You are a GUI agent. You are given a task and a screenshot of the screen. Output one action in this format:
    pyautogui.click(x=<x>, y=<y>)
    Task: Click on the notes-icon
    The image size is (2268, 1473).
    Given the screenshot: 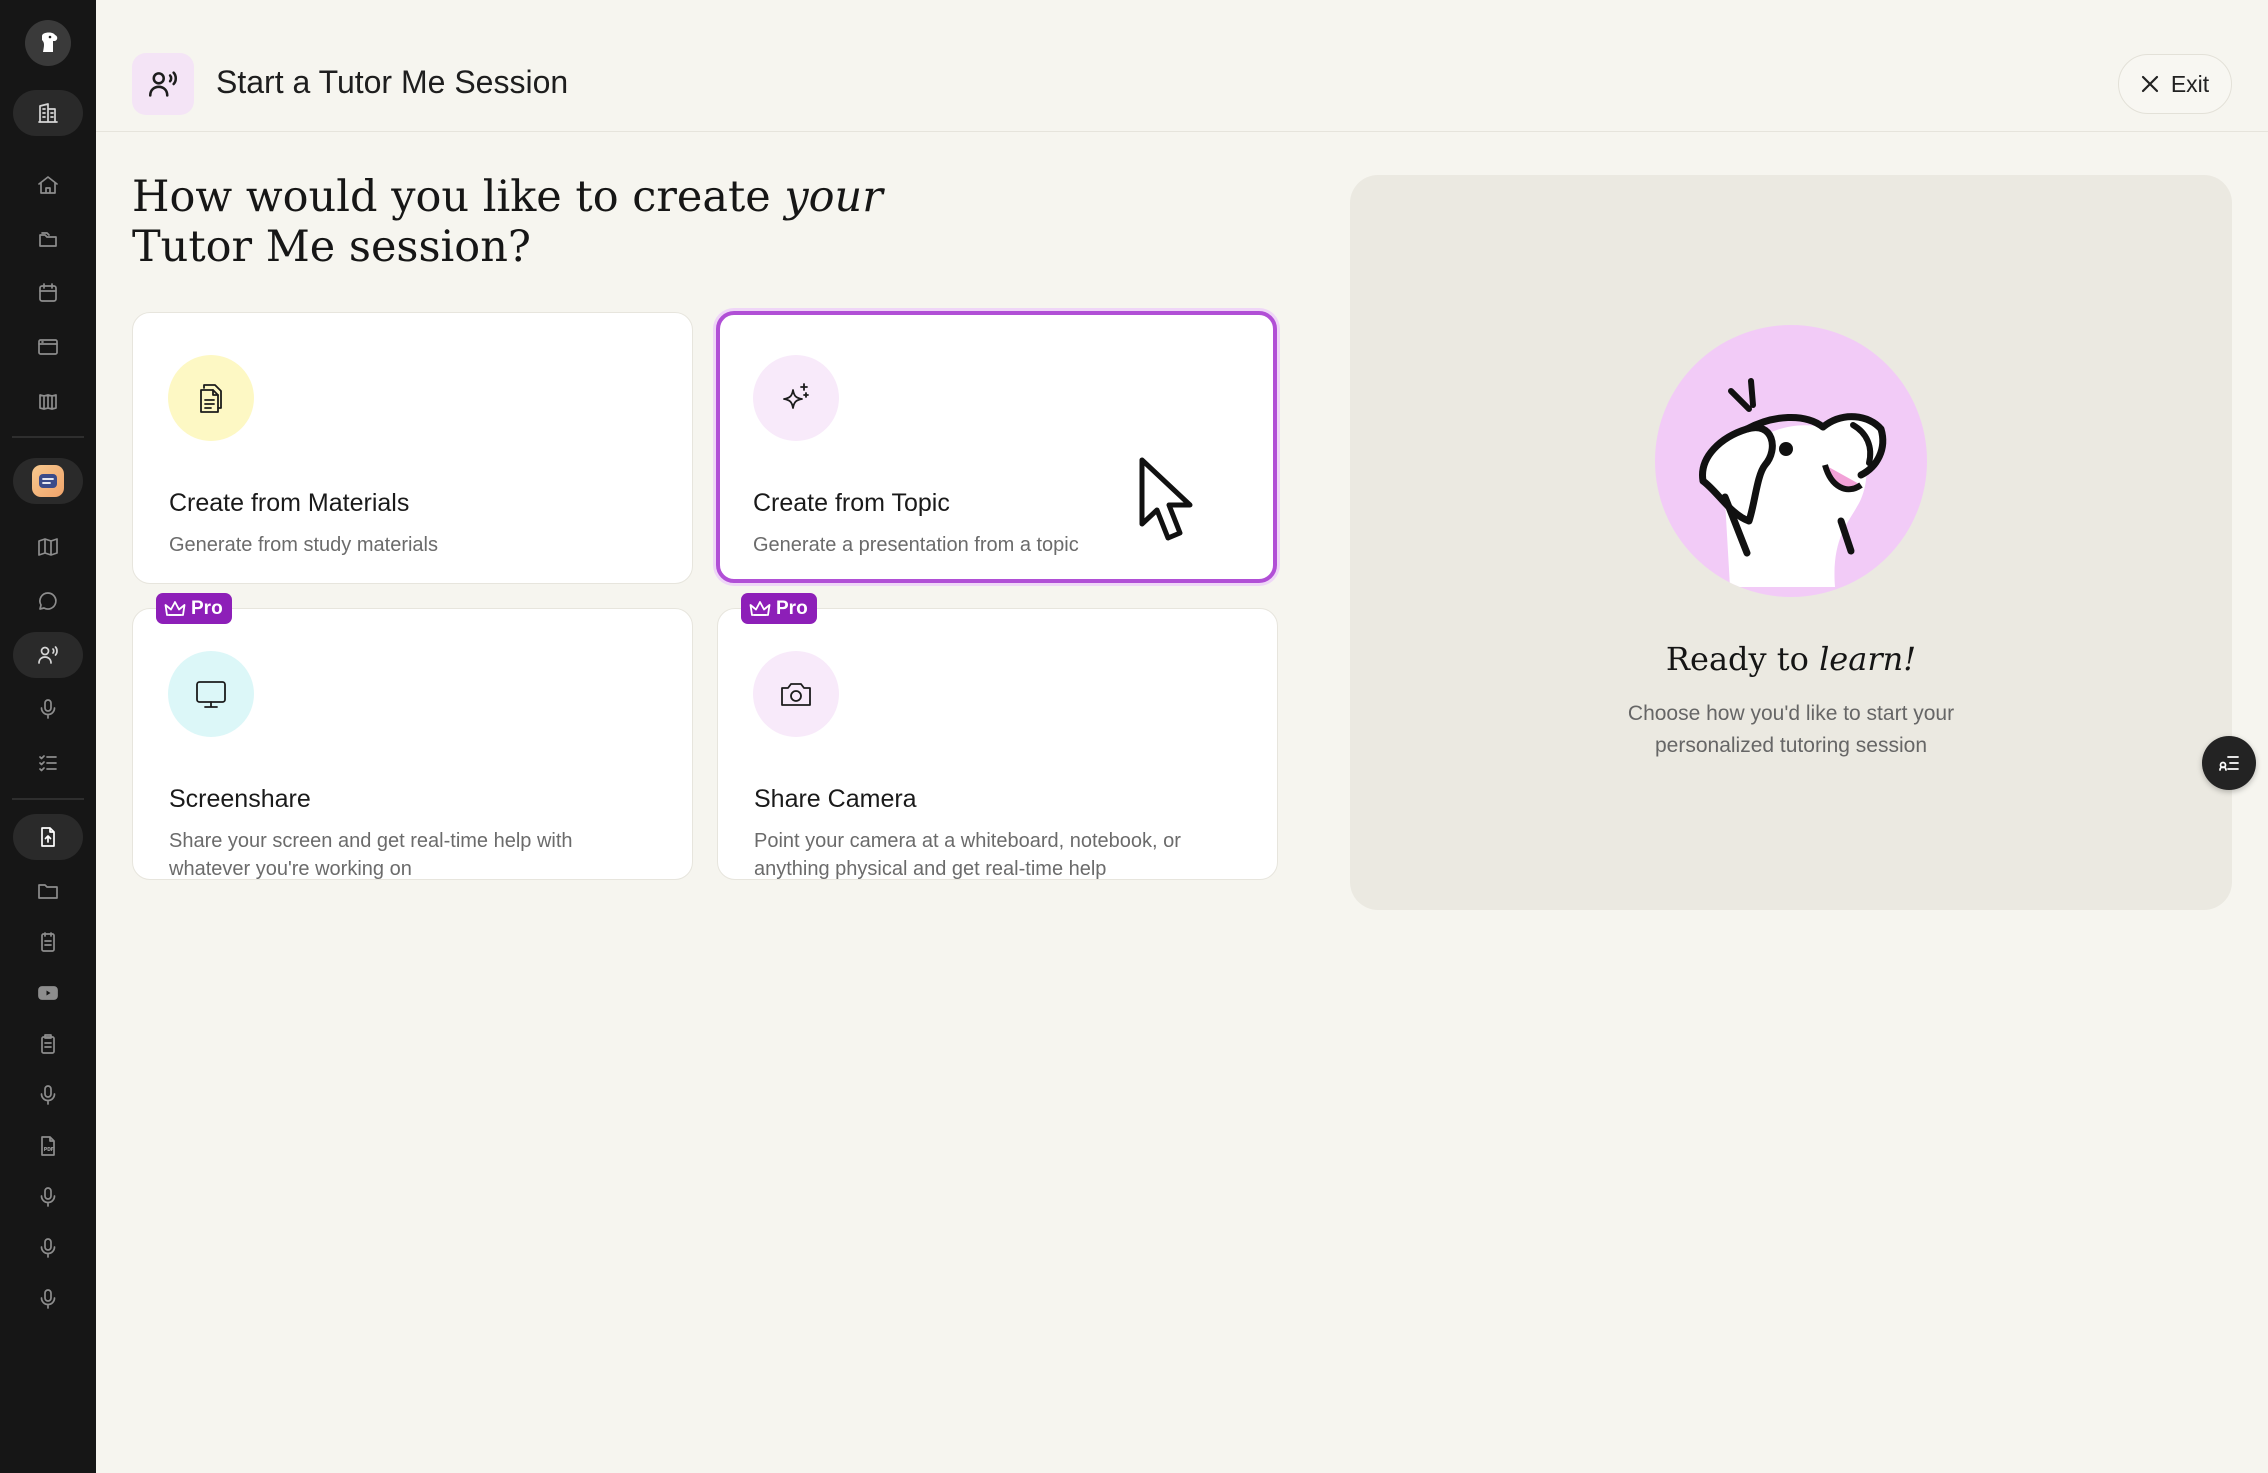 What is the action you would take?
    pyautogui.click(x=48, y=942)
    